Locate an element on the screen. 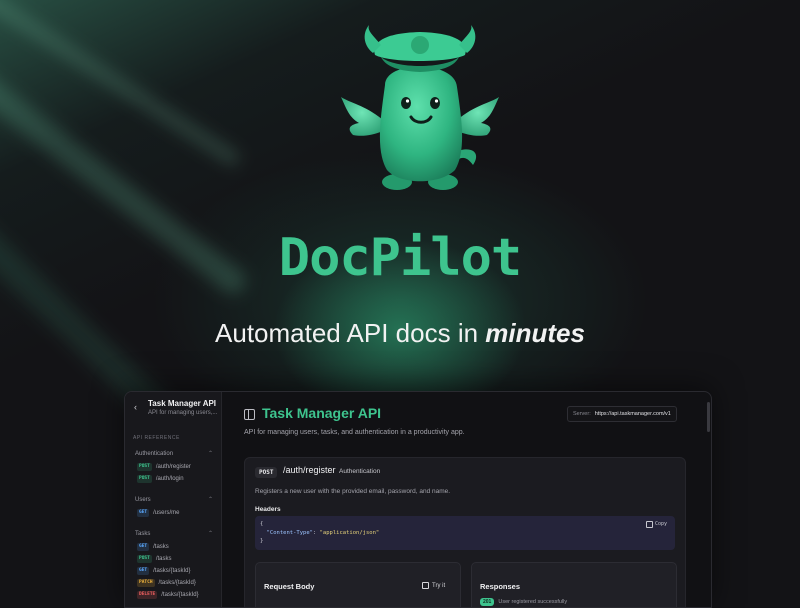 This screenshot has width=800, height=608. copy-button: Copy is located at coordinates (656, 524).